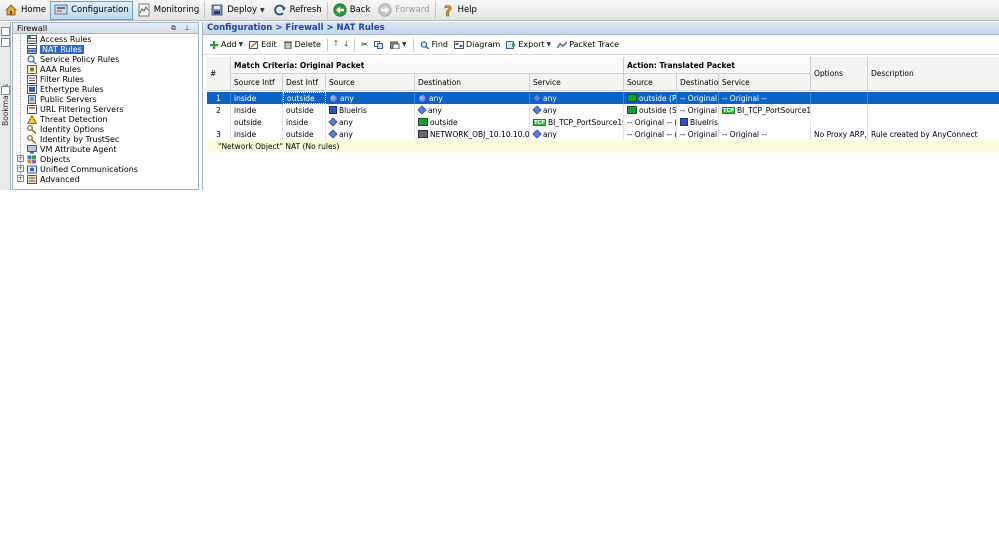  Describe the element at coordinates (459, 11) in the screenshot. I see `help-button: ? Help` at that location.